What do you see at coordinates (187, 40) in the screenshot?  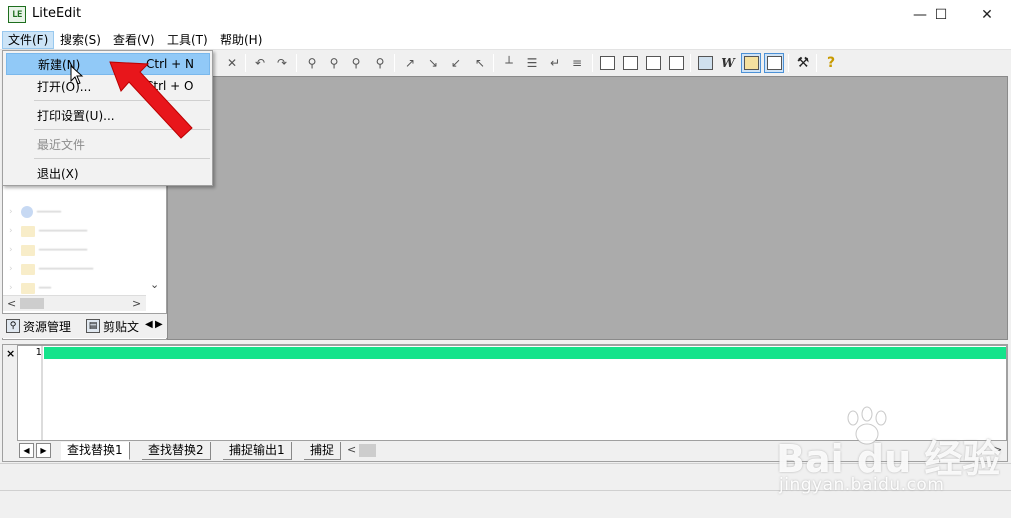 I see `menu-tools: 工具(T)` at bounding box center [187, 40].